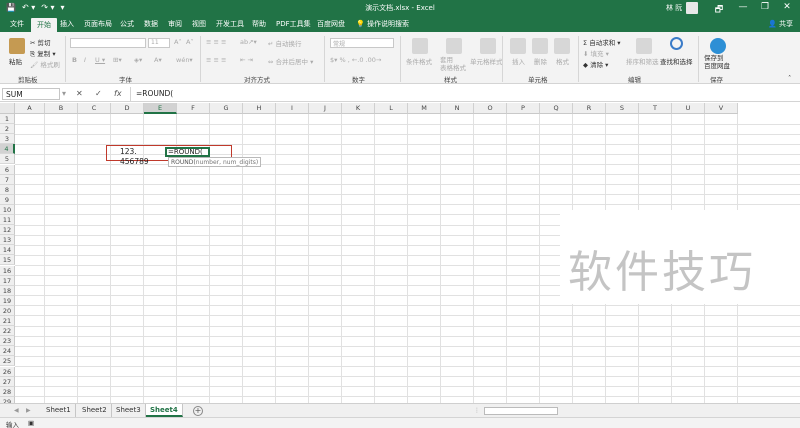 The image size is (800, 428). Describe the element at coordinates (362, 43) in the screenshot. I see `number-format-combo: 常规` at that location.